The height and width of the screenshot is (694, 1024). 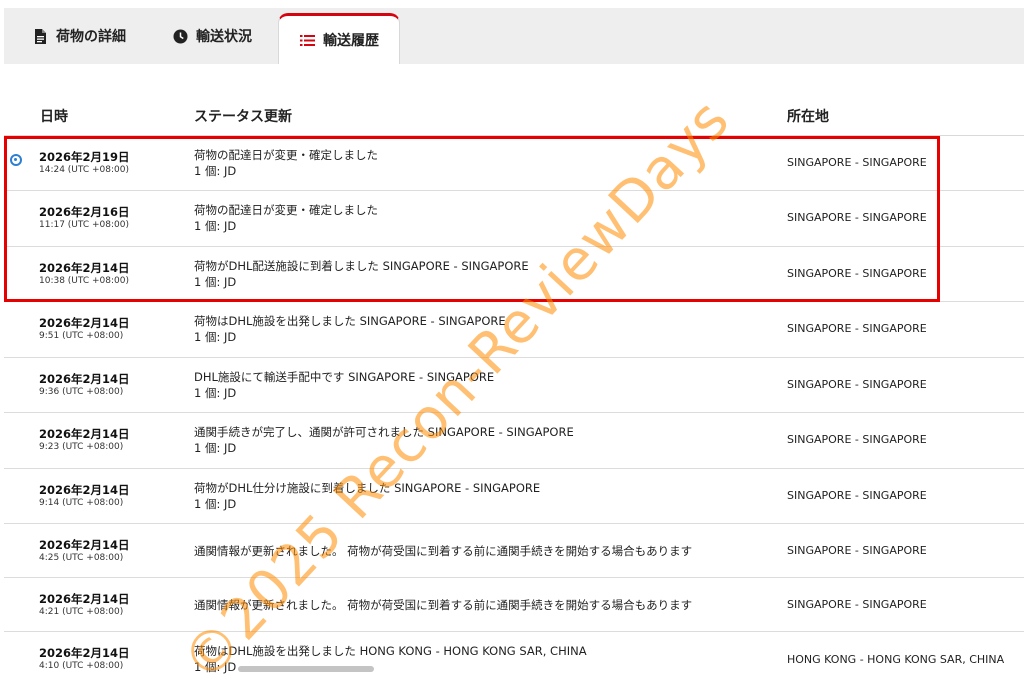 I want to click on event-time: 14:24 (UTC +08:00), so click(x=84, y=170).